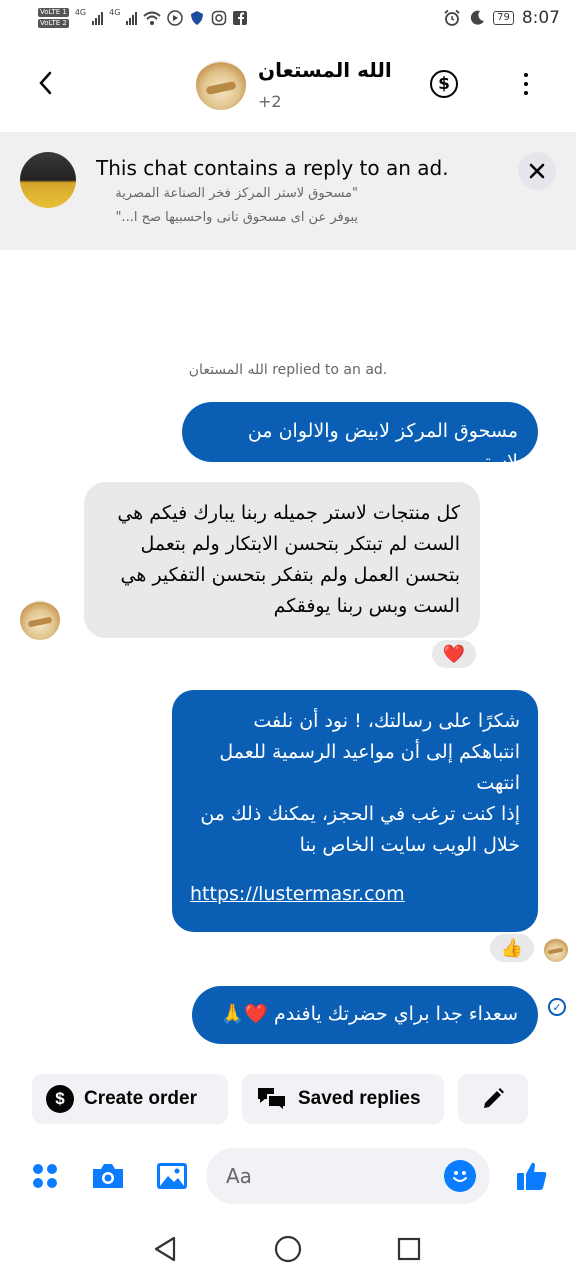 This screenshot has width=576, height=1280. I want to click on pencil-icon, so click(494, 1098).